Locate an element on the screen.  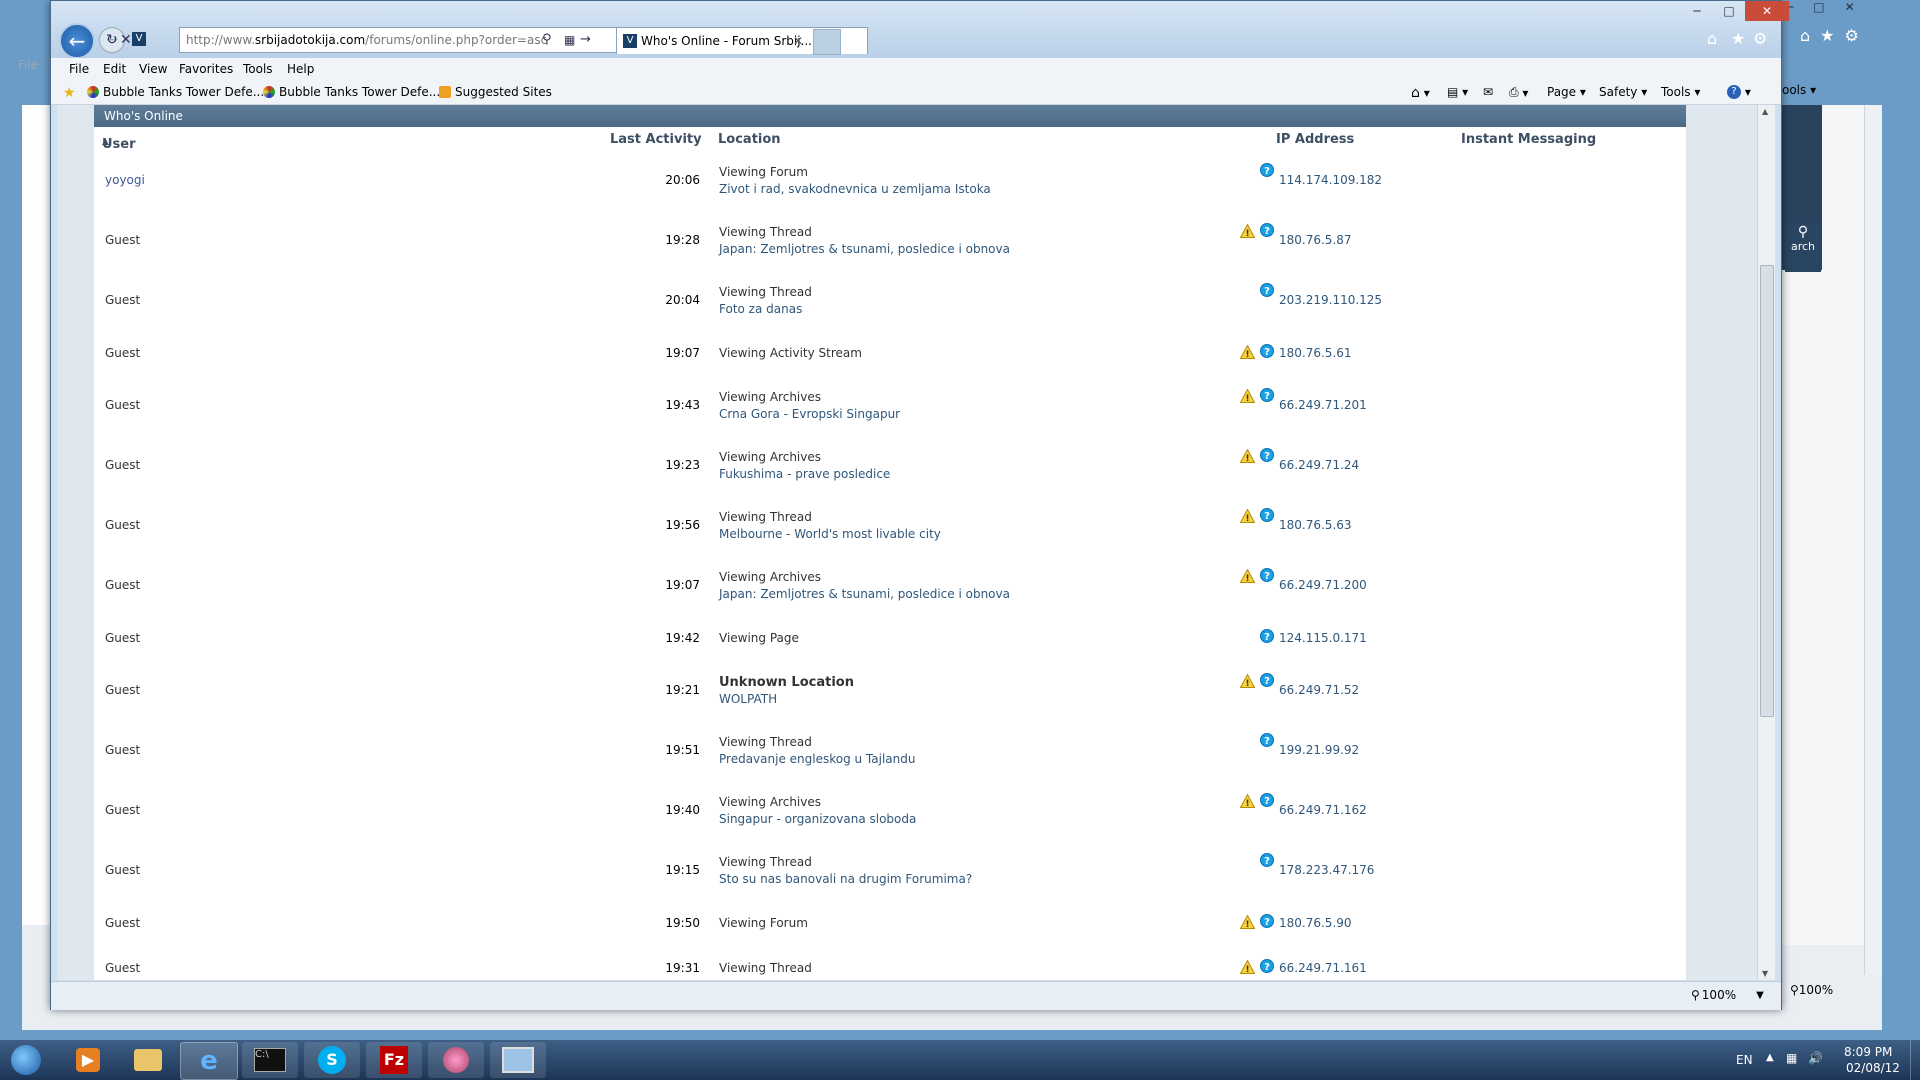
ip-address: 178.223.47.176 is located at coordinates (1326, 870).